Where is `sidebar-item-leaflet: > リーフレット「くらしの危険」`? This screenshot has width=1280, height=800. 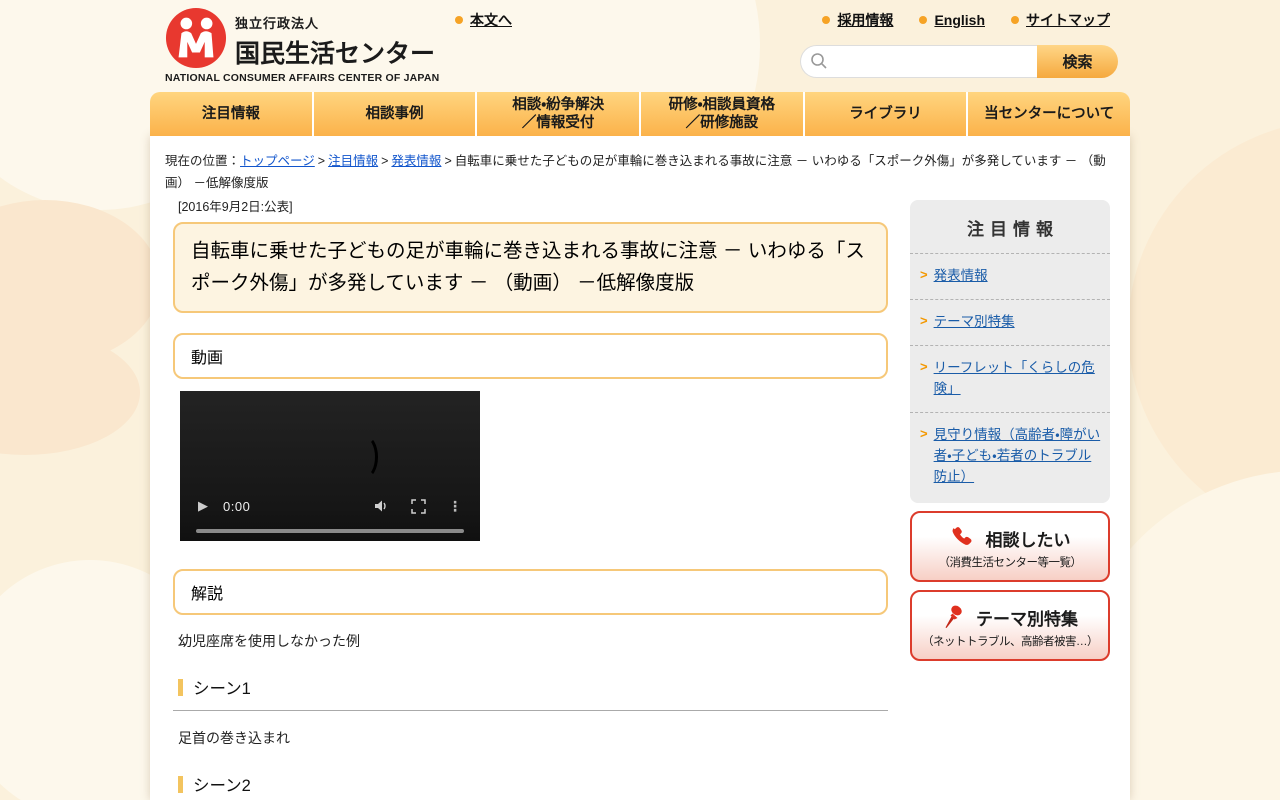 sidebar-item-leaflet: > リーフレット「くらしの危険」 is located at coordinates (1010, 378).